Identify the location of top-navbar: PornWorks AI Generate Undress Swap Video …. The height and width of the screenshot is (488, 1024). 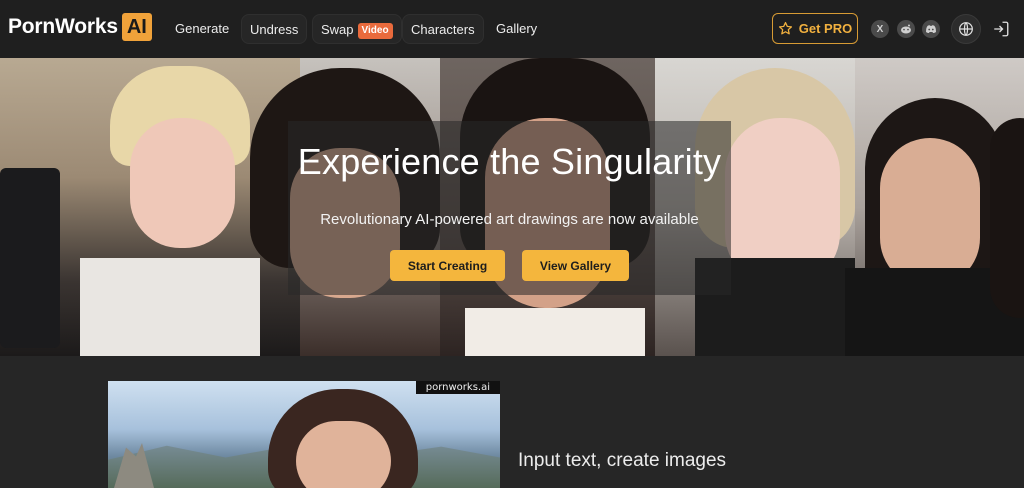
(512, 29).